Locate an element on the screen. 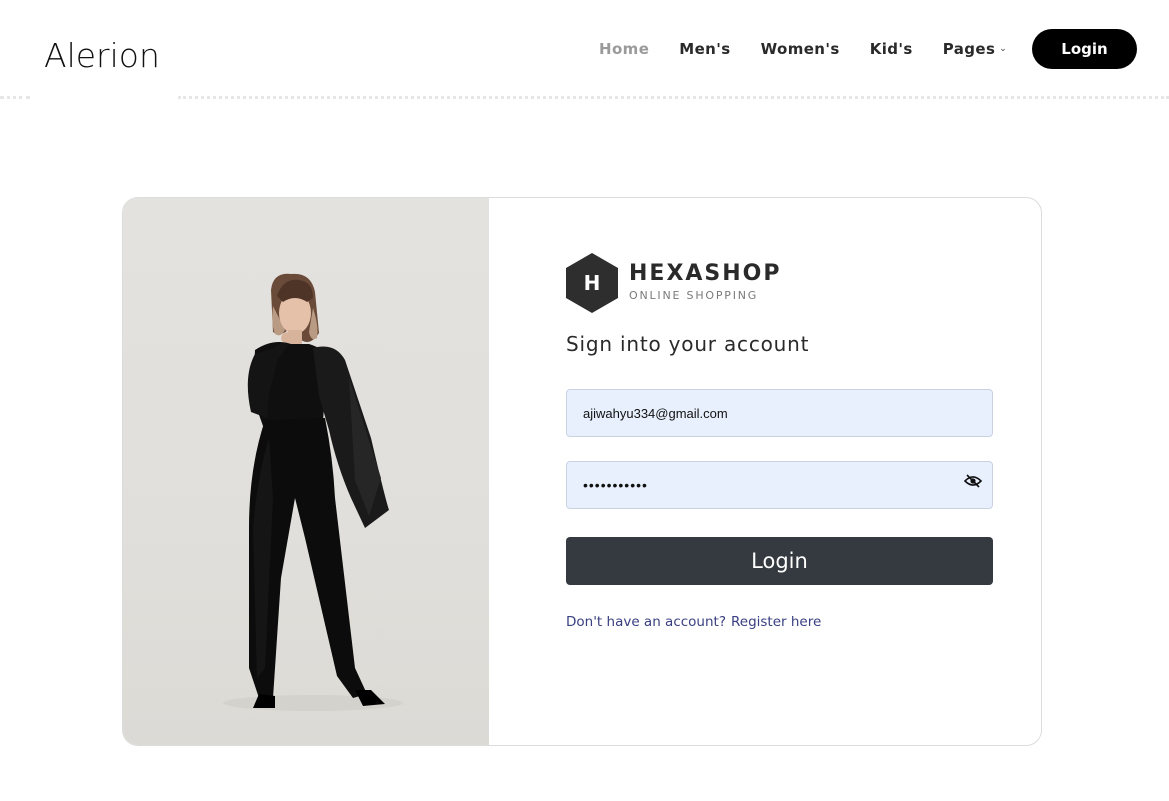 The image size is (1169, 801). eye-slash-icon is located at coordinates (973, 481).